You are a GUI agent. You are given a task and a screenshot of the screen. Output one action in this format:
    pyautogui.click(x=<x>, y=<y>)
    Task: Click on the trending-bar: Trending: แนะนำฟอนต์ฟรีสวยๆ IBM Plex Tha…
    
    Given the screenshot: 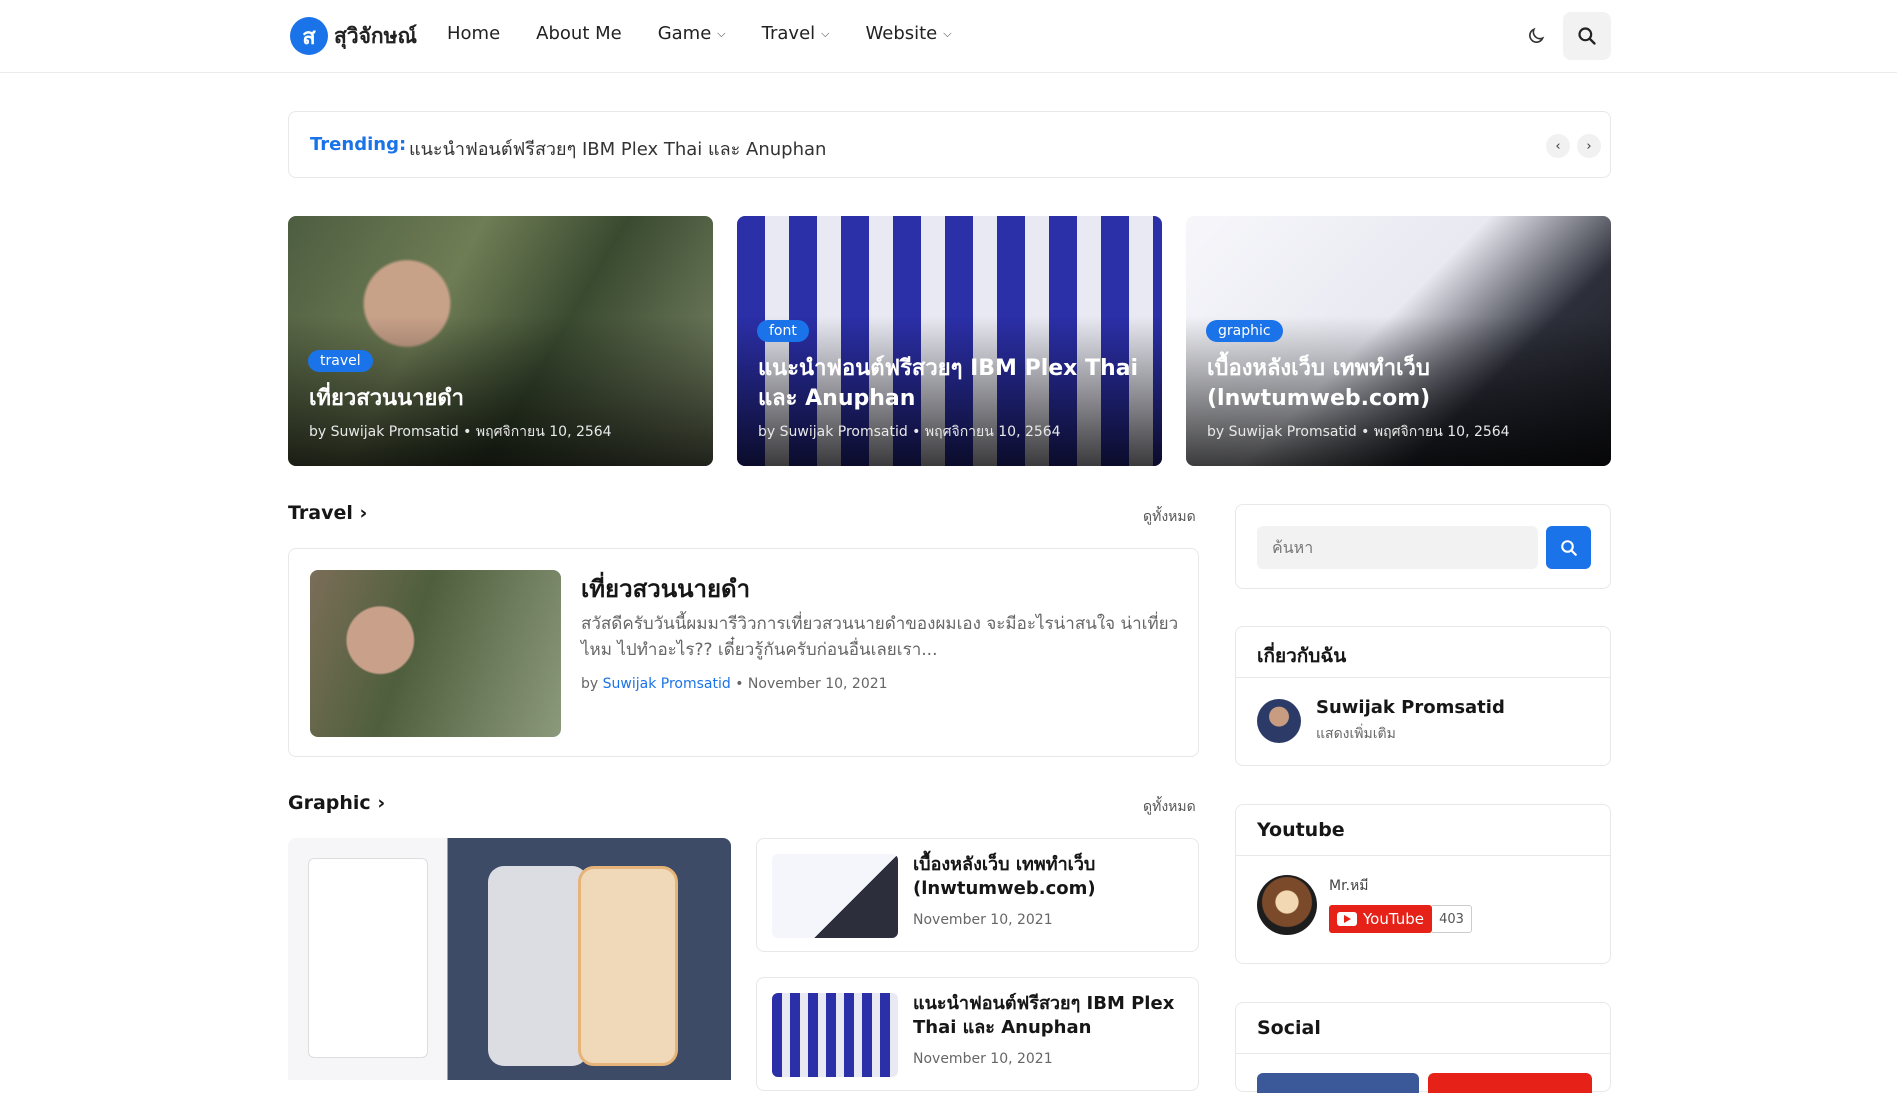 What is the action you would take?
    pyautogui.click(x=949, y=144)
    